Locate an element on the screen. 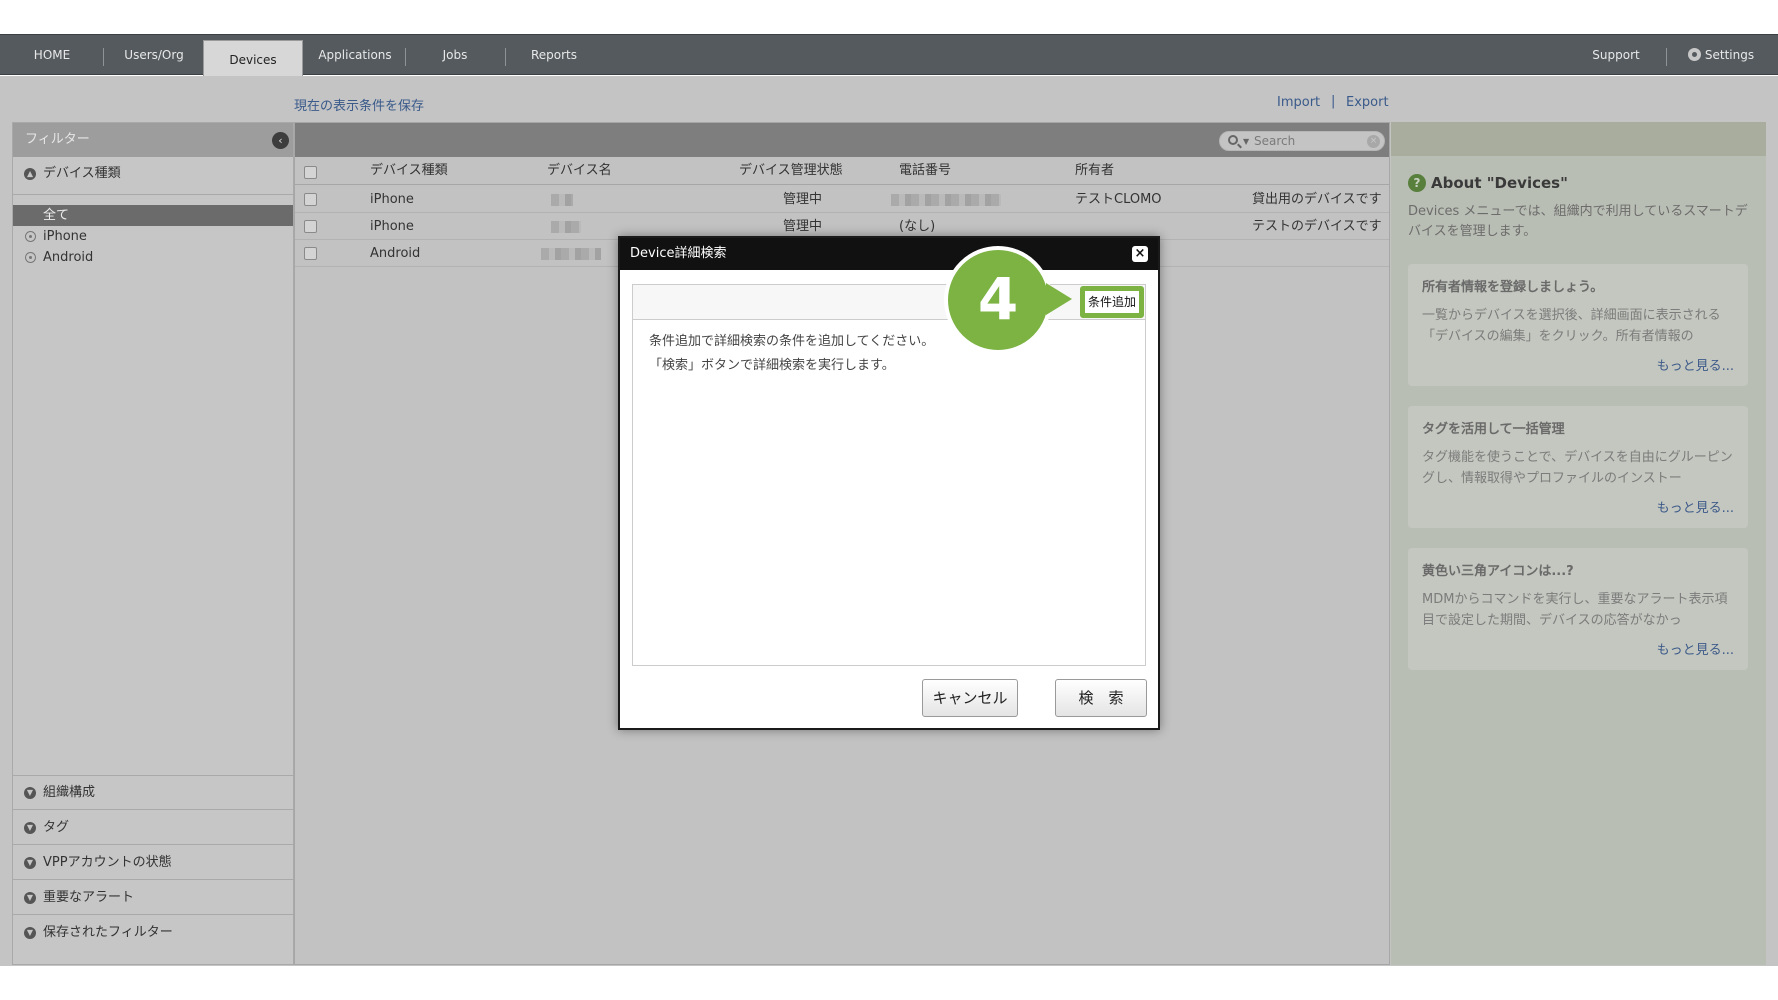  section-label: VPPアカウントの状態 is located at coordinates (107, 862).